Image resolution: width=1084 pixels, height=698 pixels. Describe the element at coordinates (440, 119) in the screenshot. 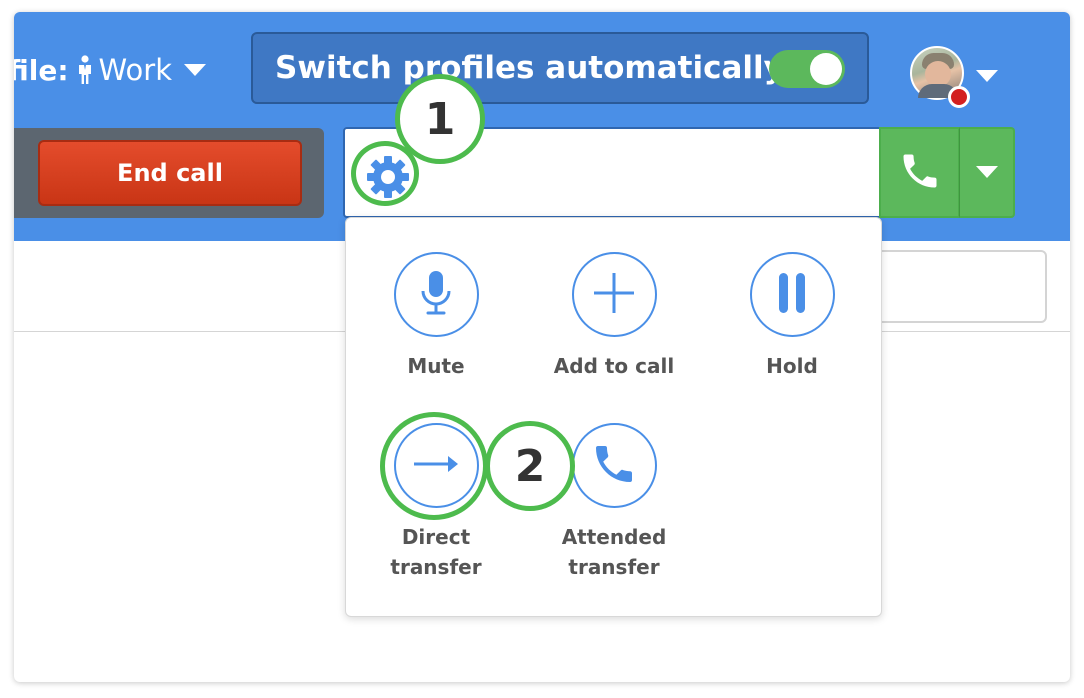

I see `step-1-badge: 1` at that location.